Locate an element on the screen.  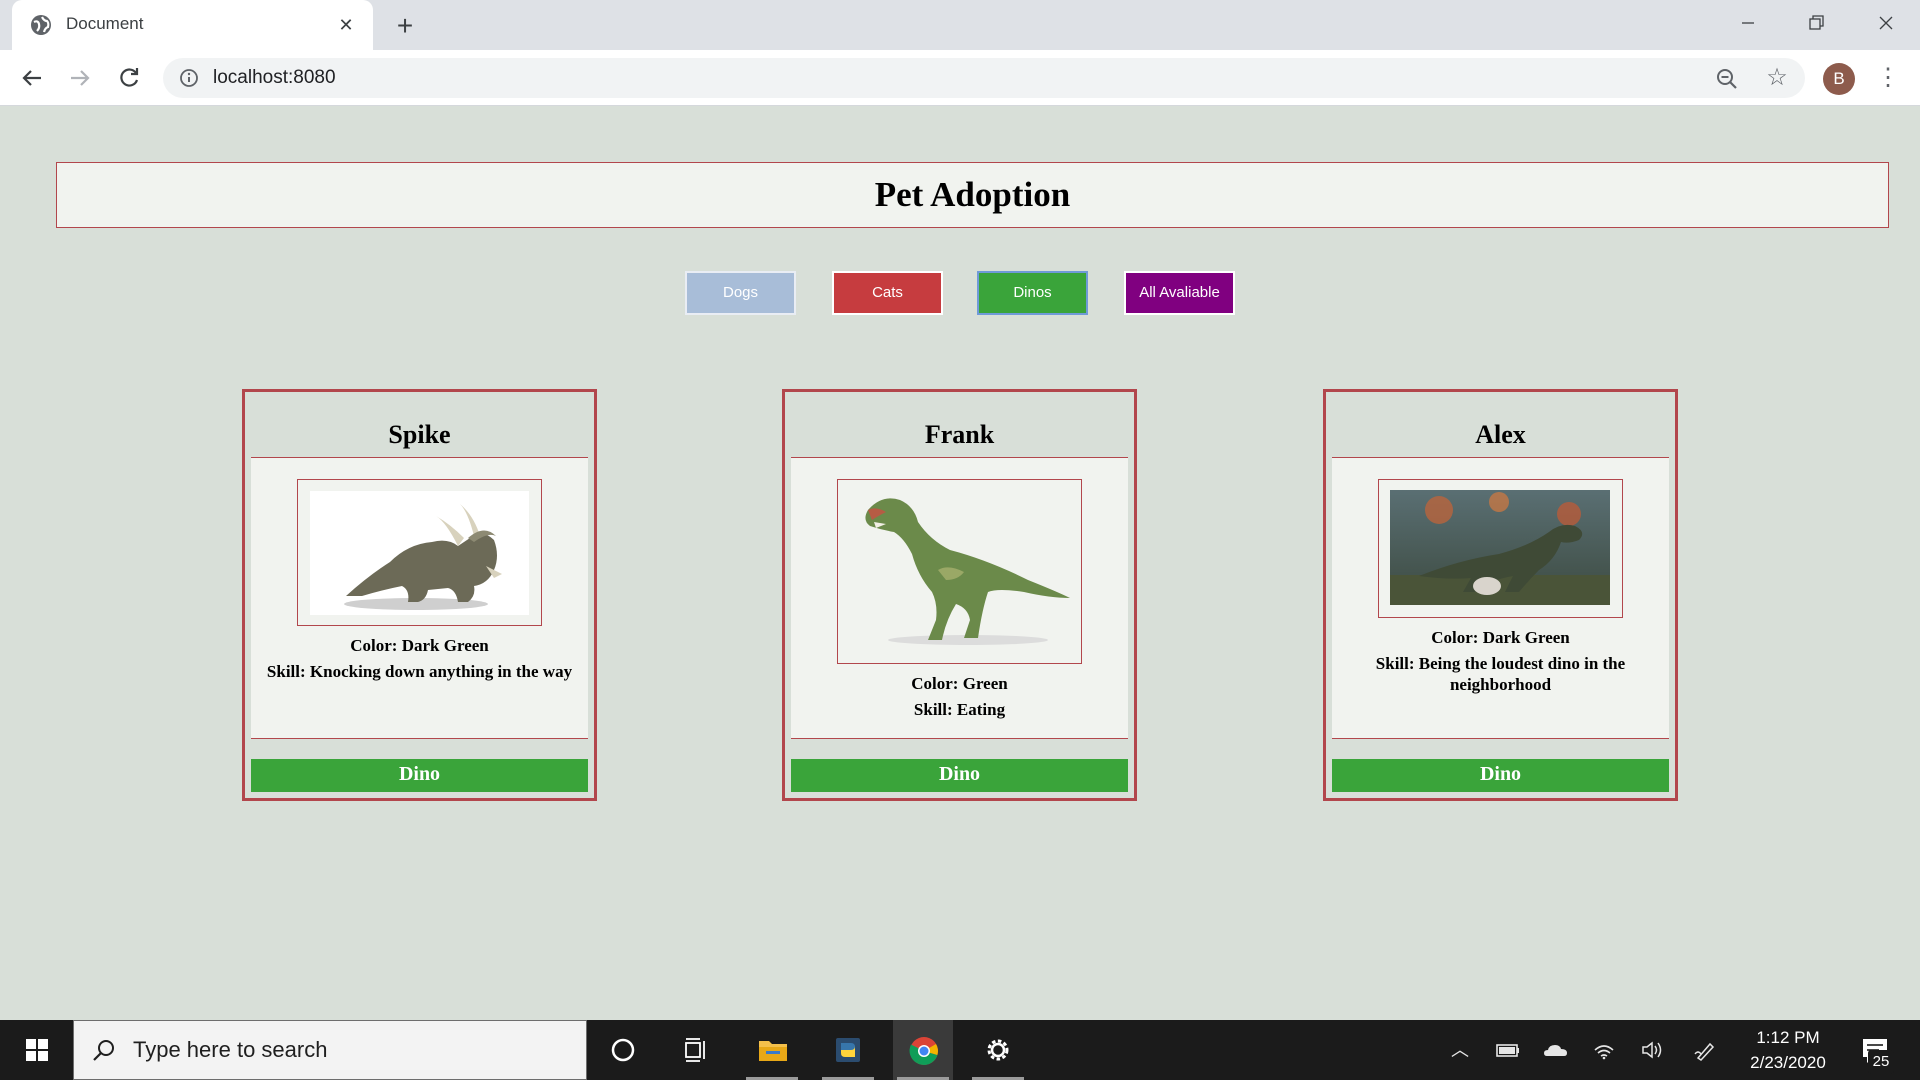
t-rex-scene-image is located at coordinates (1500, 547).